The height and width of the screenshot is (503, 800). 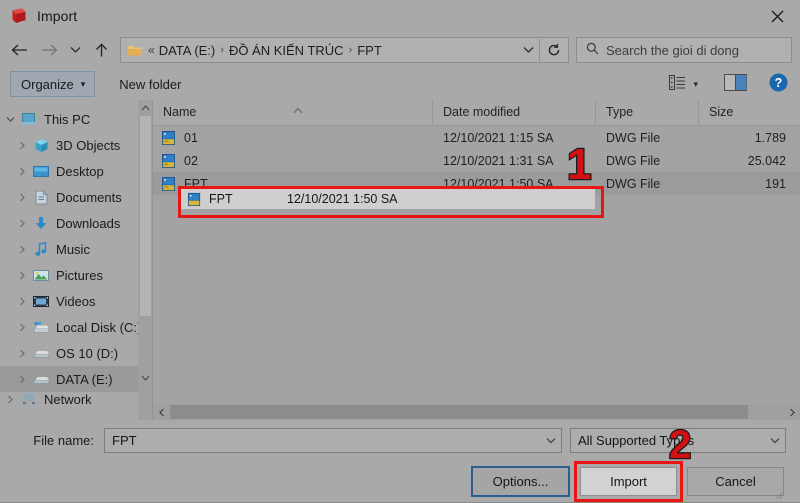 I want to click on up-arrow-icon, so click(x=101, y=50).